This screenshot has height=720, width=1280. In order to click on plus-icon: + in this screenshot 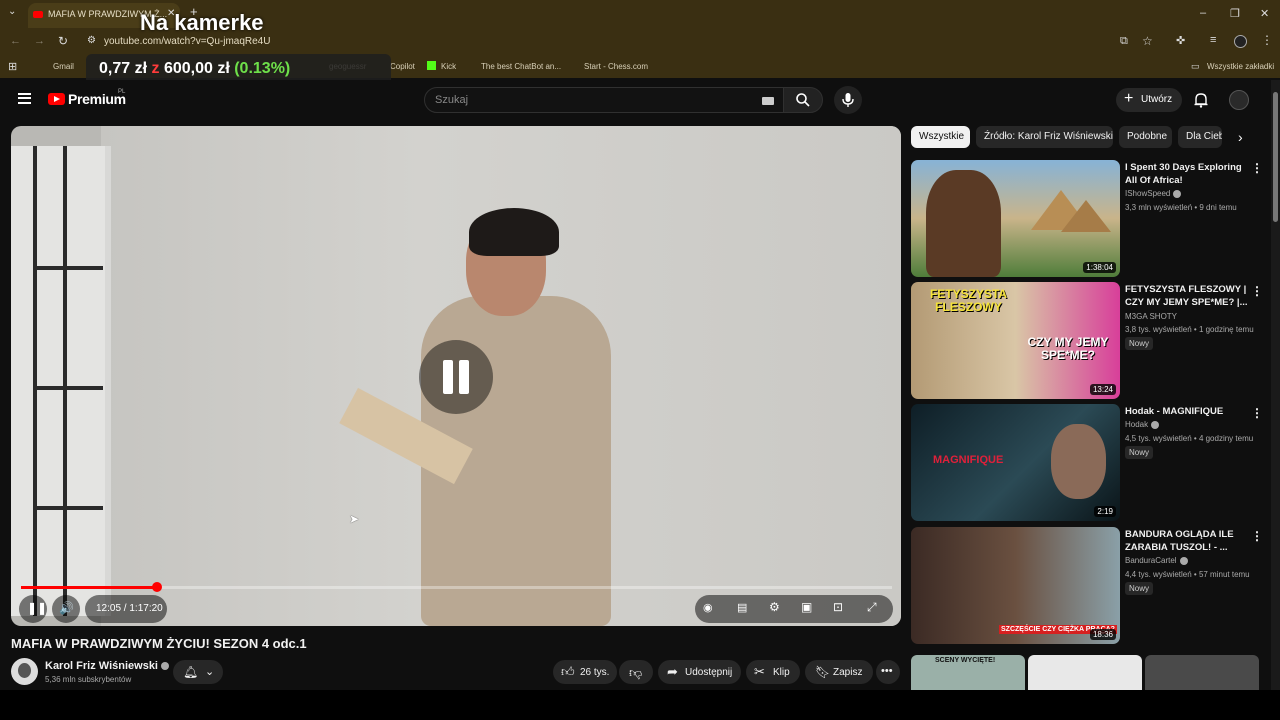, I will do `click(1129, 98)`.